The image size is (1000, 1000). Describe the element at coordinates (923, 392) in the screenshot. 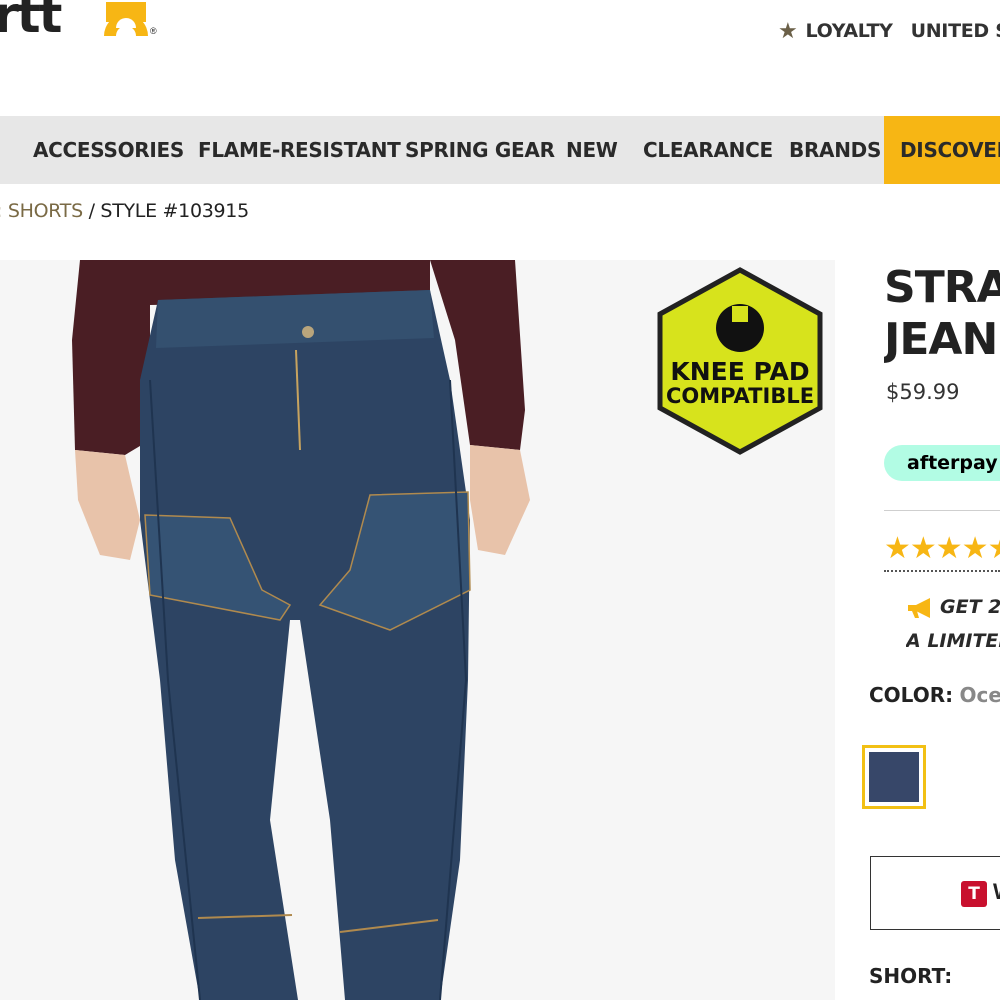

I see `product-price: $59.99` at that location.